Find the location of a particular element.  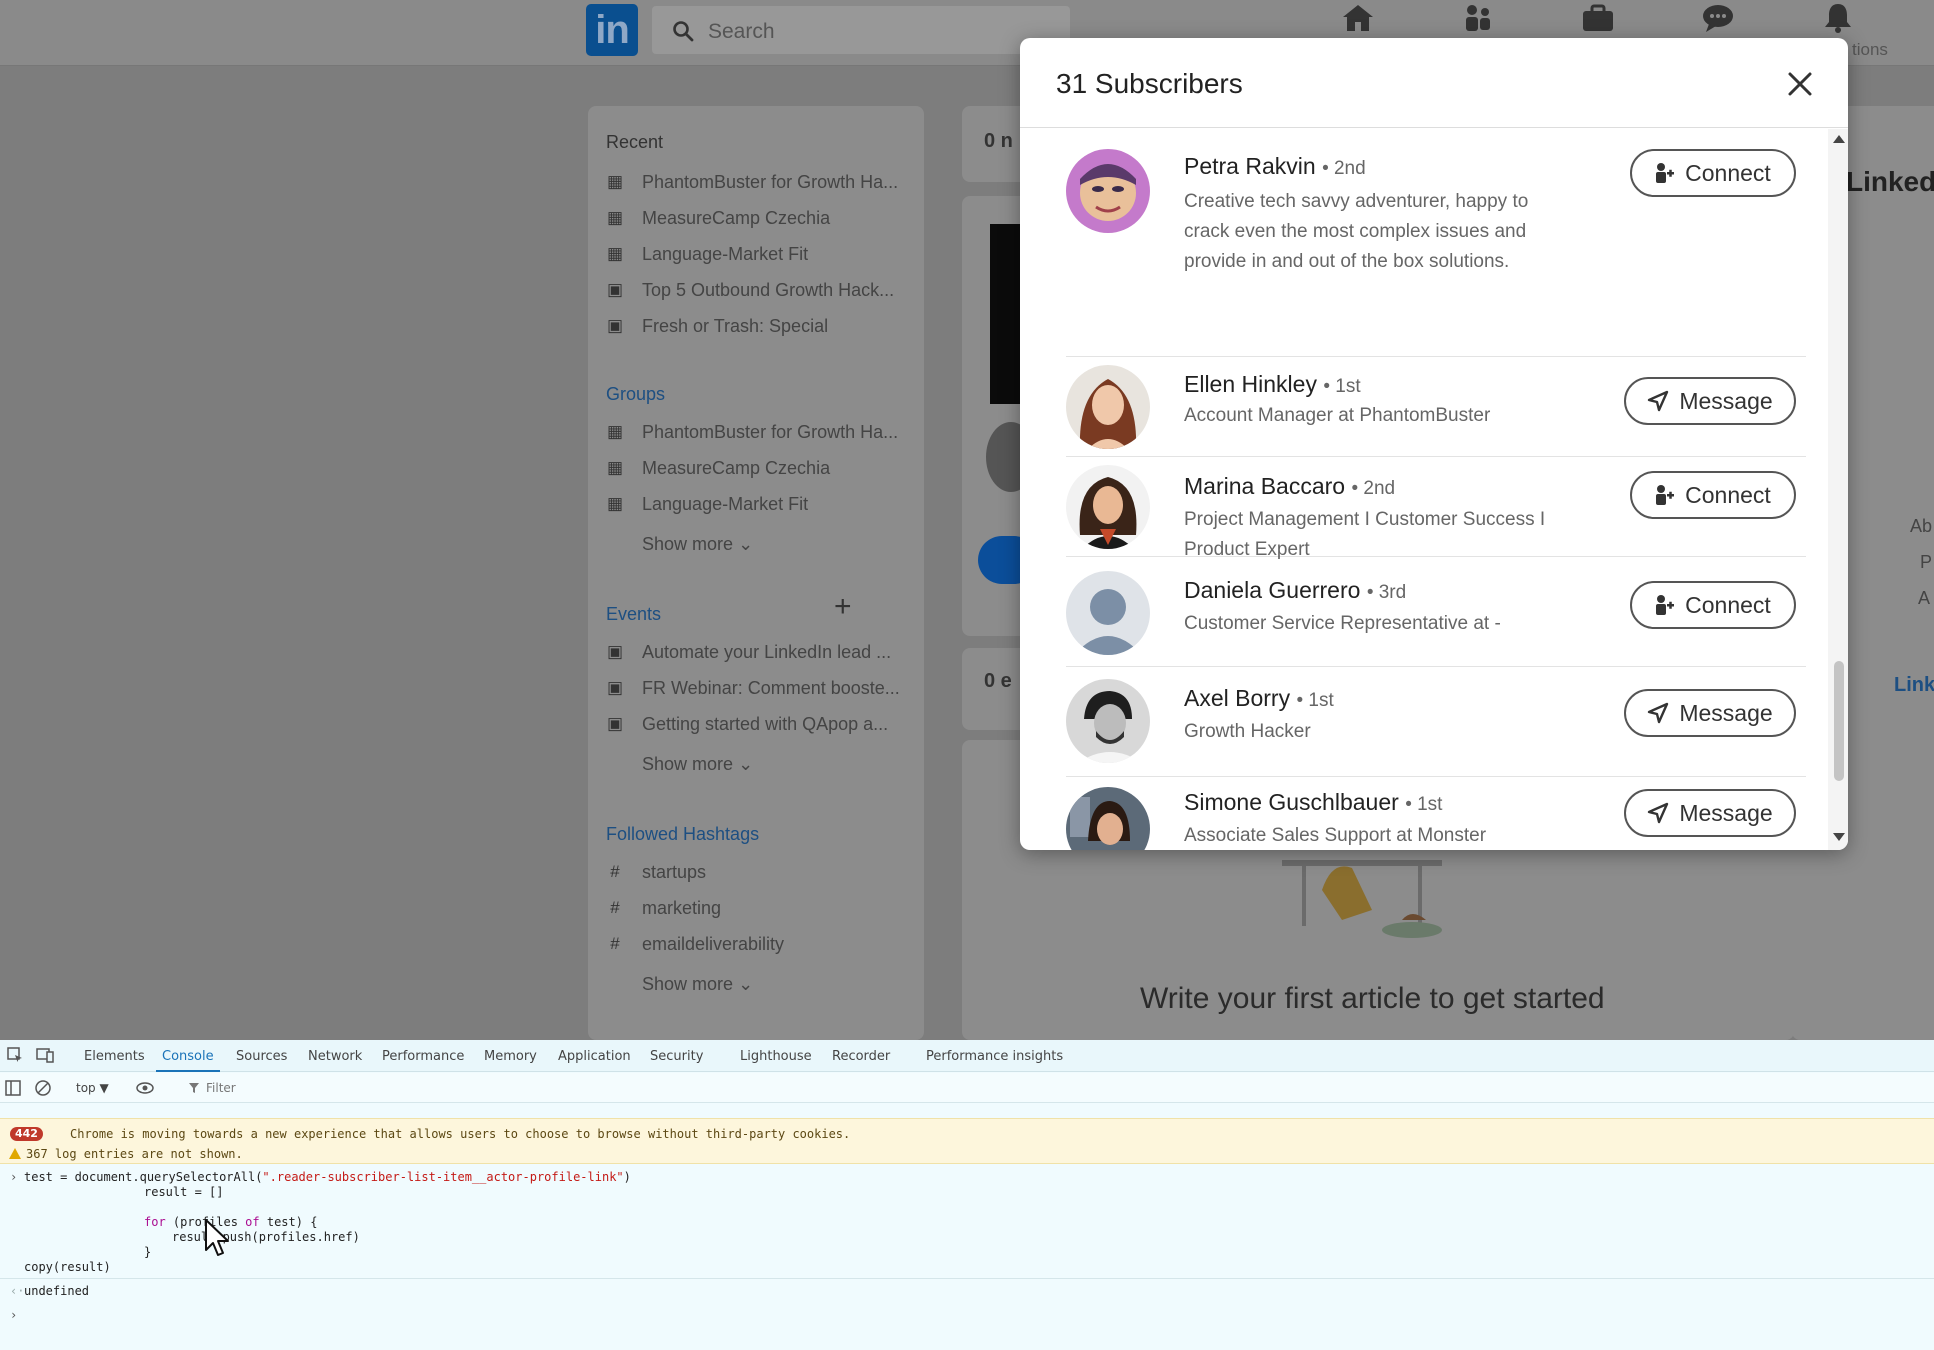

linkedin-logo: in is located at coordinates (612, 30).